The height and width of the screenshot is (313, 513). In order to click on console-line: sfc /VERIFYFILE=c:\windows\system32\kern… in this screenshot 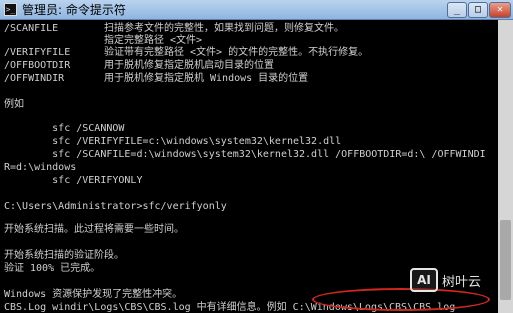, I will do `click(173, 141)`.